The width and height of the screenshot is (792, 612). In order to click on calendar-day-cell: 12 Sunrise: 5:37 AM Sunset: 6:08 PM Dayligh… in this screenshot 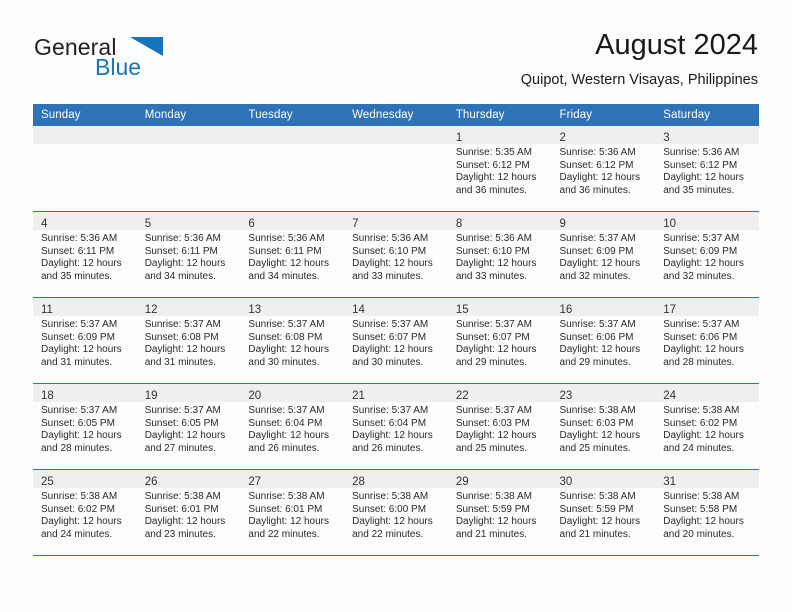, I will do `click(188, 340)`.